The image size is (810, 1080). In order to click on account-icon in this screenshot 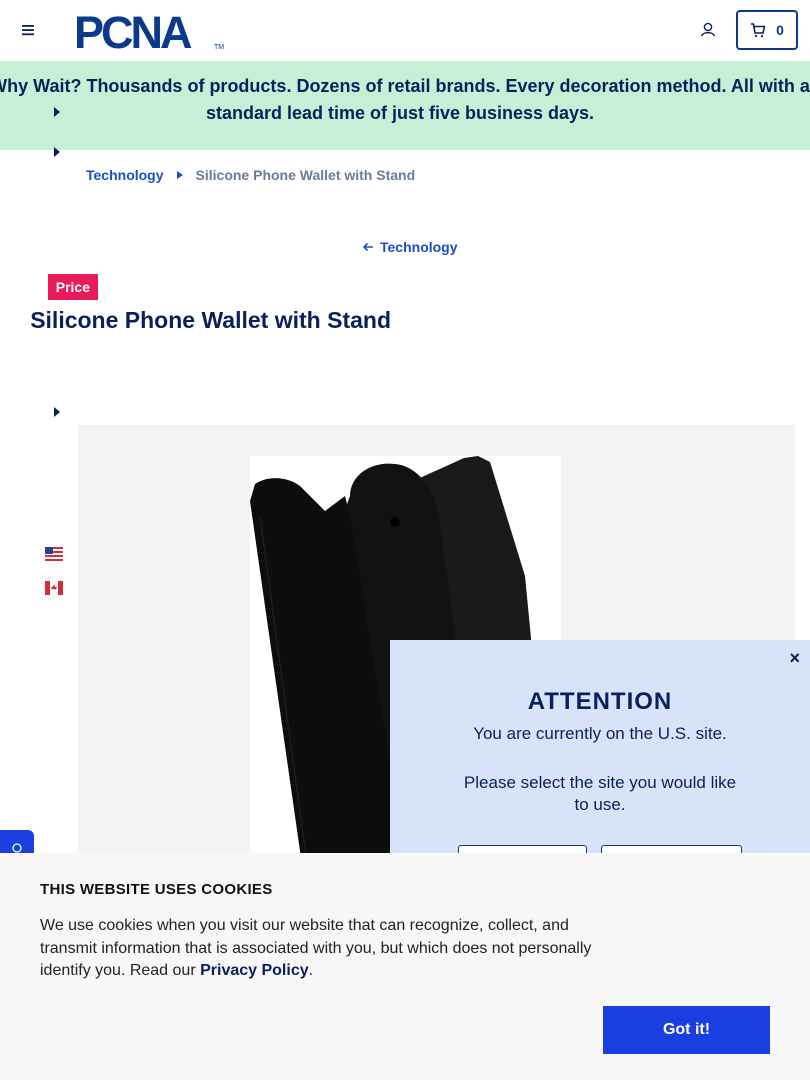, I will do `click(708, 30)`.